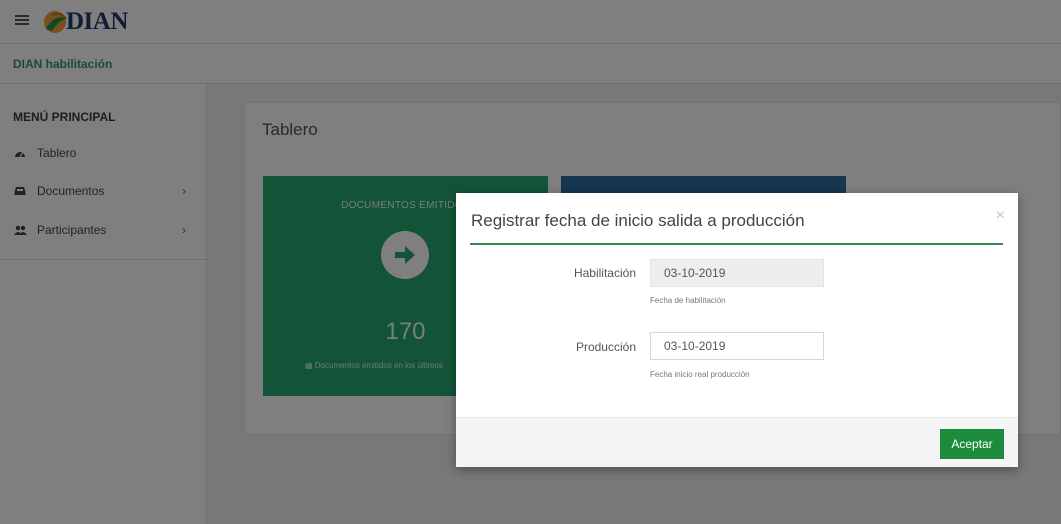 This screenshot has width=1061, height=524. What do you see at coordinates (605, 347) in the screenshot?
I see `produccion-label: Producción` at bounding box center [605, 347].